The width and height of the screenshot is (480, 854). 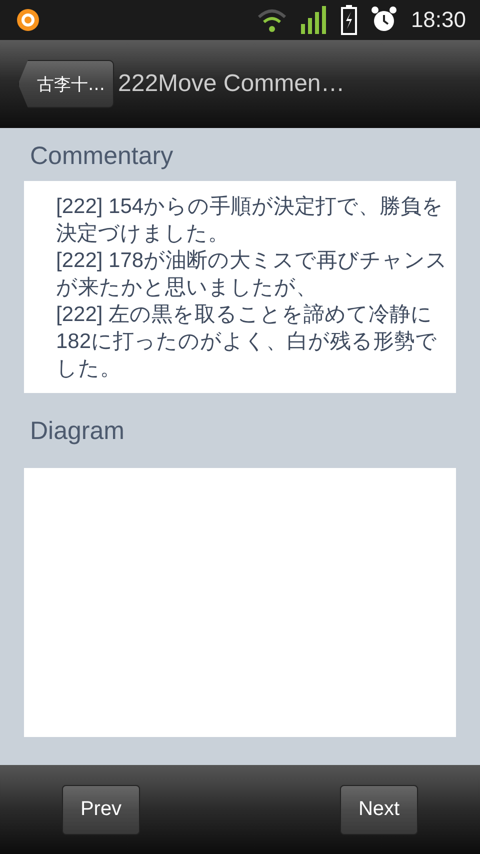 I want to click on prev-button: Prev, so click(x=101, y=809).